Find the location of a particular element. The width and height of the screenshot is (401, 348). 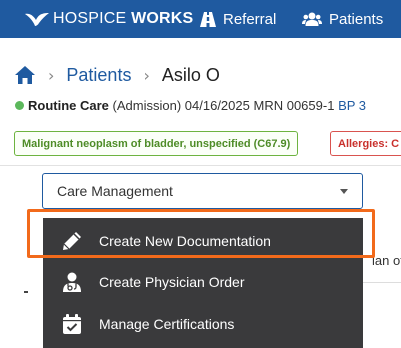

home-icon is located at coordinates (25, 75).